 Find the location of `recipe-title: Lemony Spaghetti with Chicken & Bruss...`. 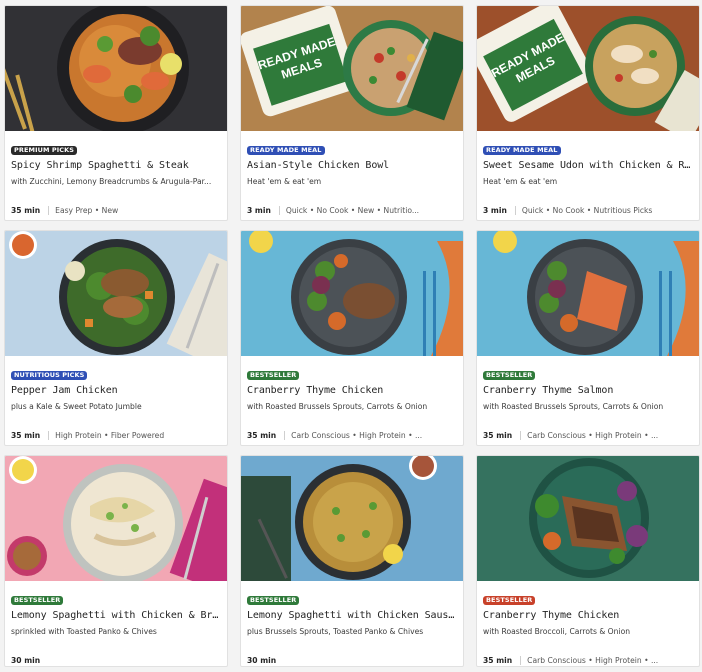

recipe-title: Lemony Spaghetti with Chicken & Bruss... is located at coordinates (116, 615).